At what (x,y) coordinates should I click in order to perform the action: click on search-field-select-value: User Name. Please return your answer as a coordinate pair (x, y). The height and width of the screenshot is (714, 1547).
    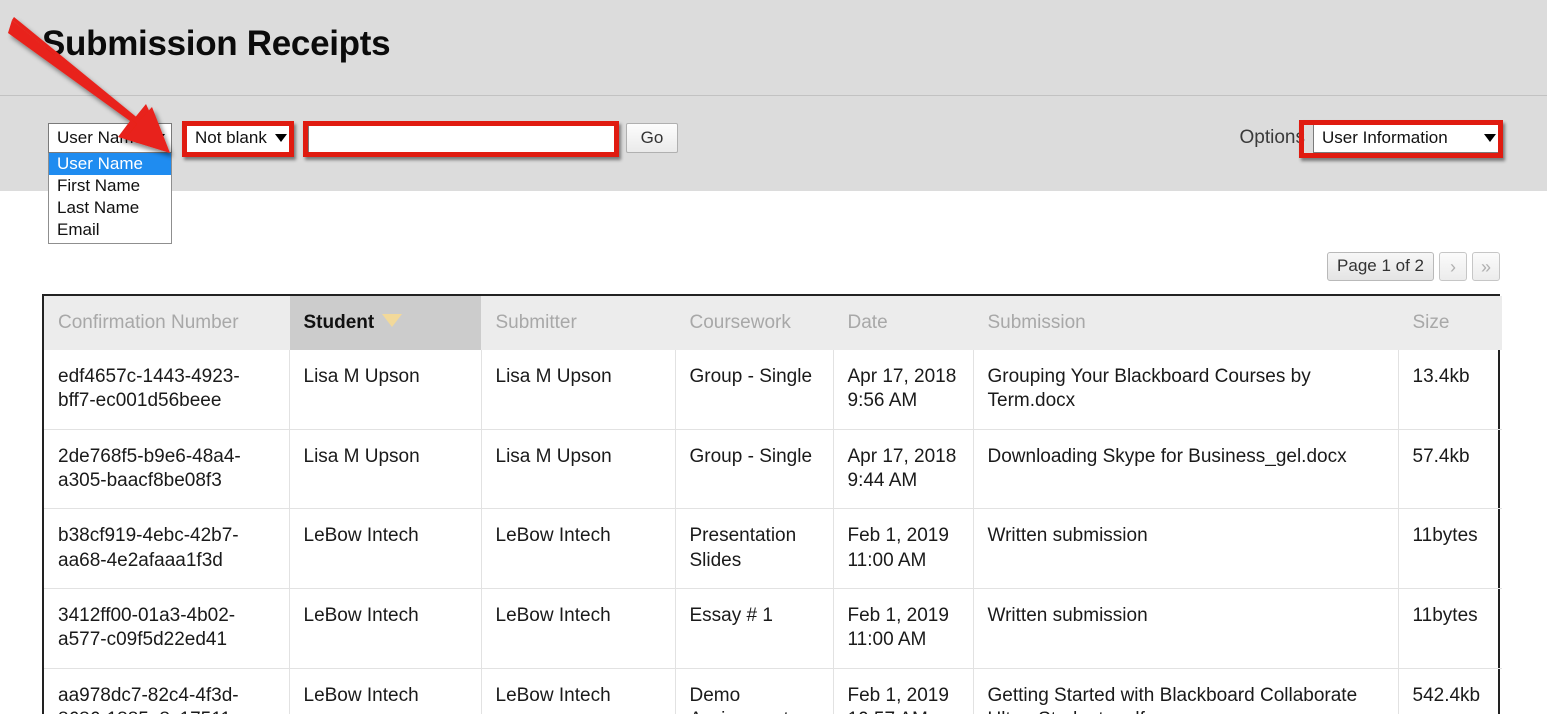
    Looking at the image, I should click on (100, 137).